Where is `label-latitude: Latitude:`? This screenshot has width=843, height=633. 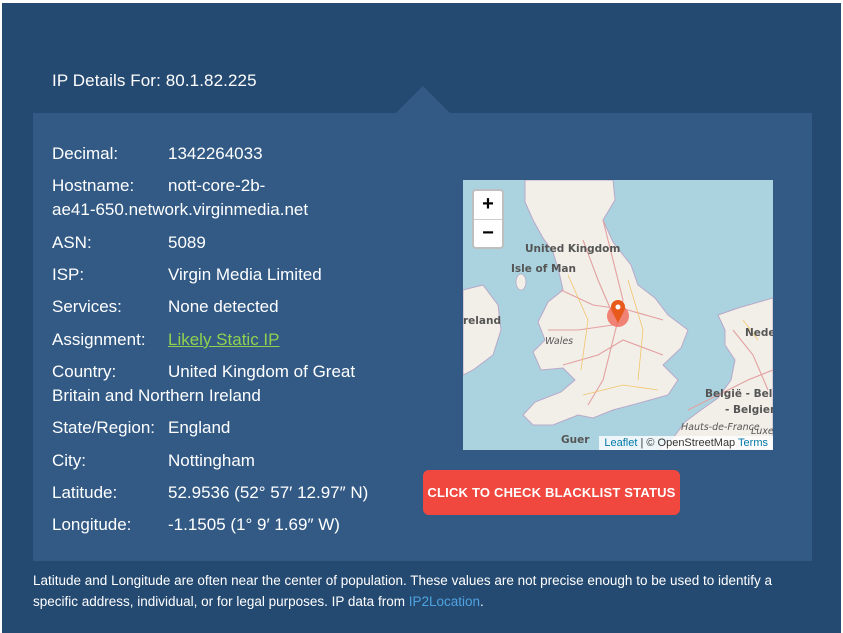 label-latitude: Latitude: is located at coordinates (85, 492).